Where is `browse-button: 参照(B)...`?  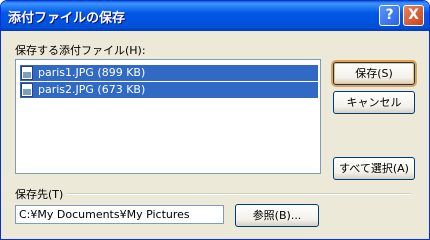 browse-button: 参照(B)... is located at coordinates (277, 215).